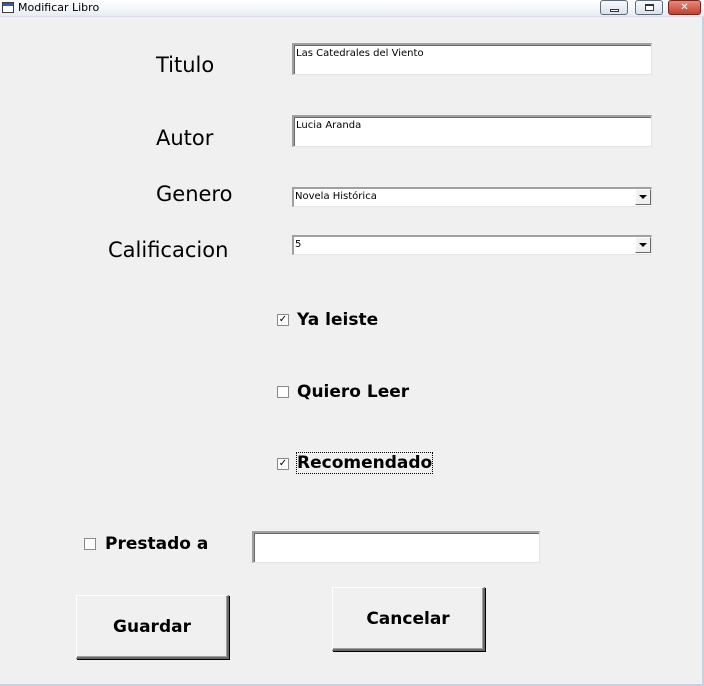  What do you see at coordinates (298, 244) in the screenshot?
I see `calificacion-selected-value: 5` at bounding box center [298, 244].